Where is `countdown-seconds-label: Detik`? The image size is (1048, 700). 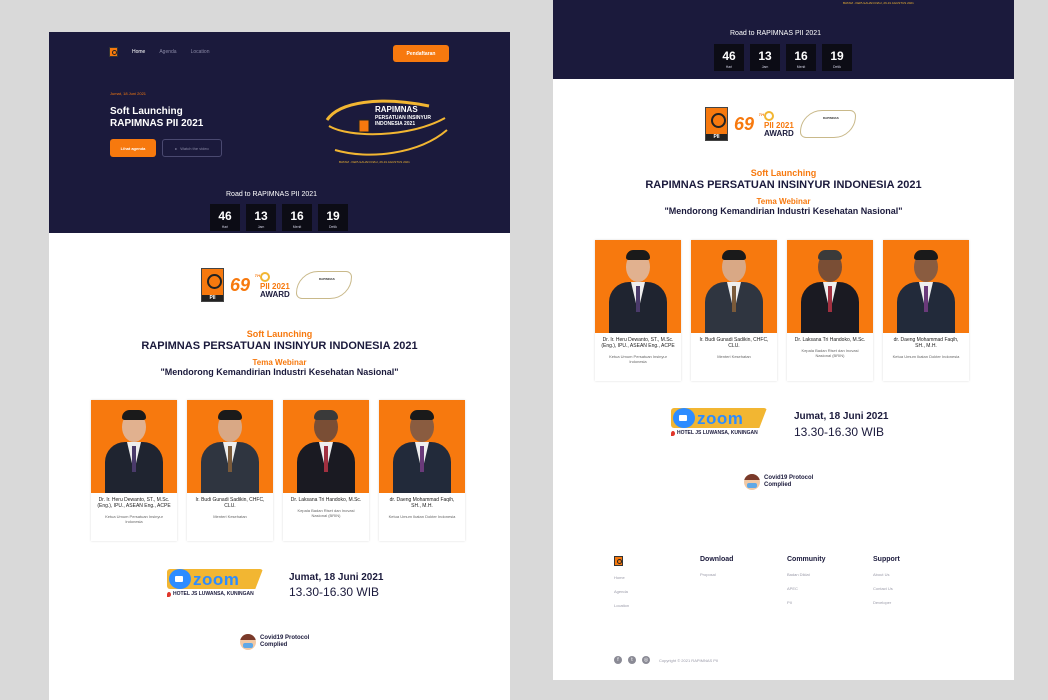 countdown-seconds-label: Detik is located at coordinates (837, 67).